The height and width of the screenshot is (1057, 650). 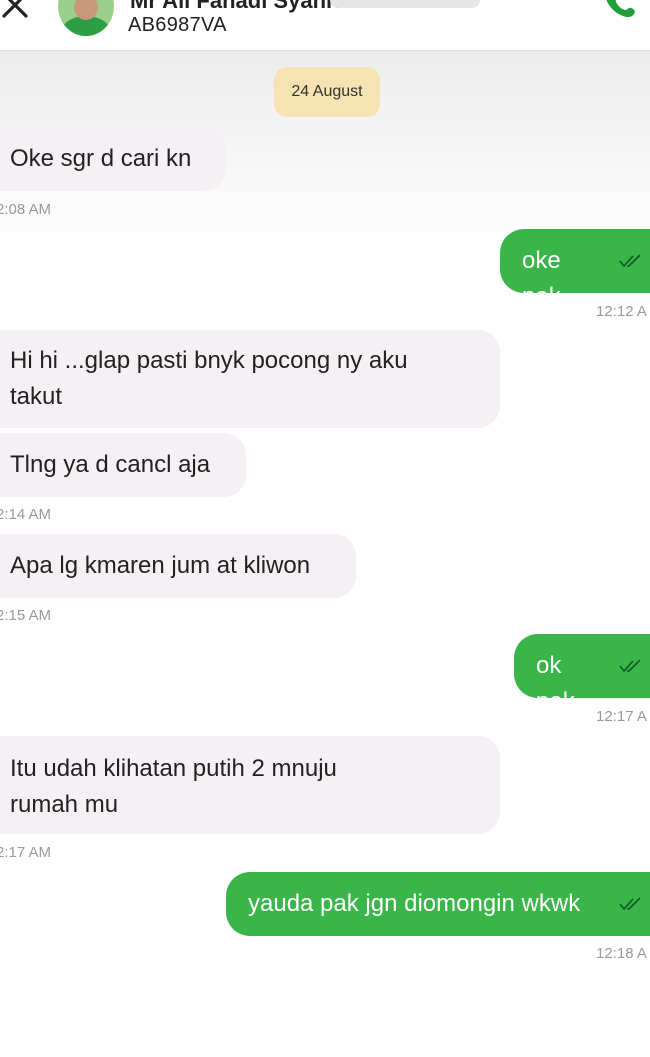 I want to click on incoming-message: Tlng ya d cancl aja, so click(x=123, y=465).